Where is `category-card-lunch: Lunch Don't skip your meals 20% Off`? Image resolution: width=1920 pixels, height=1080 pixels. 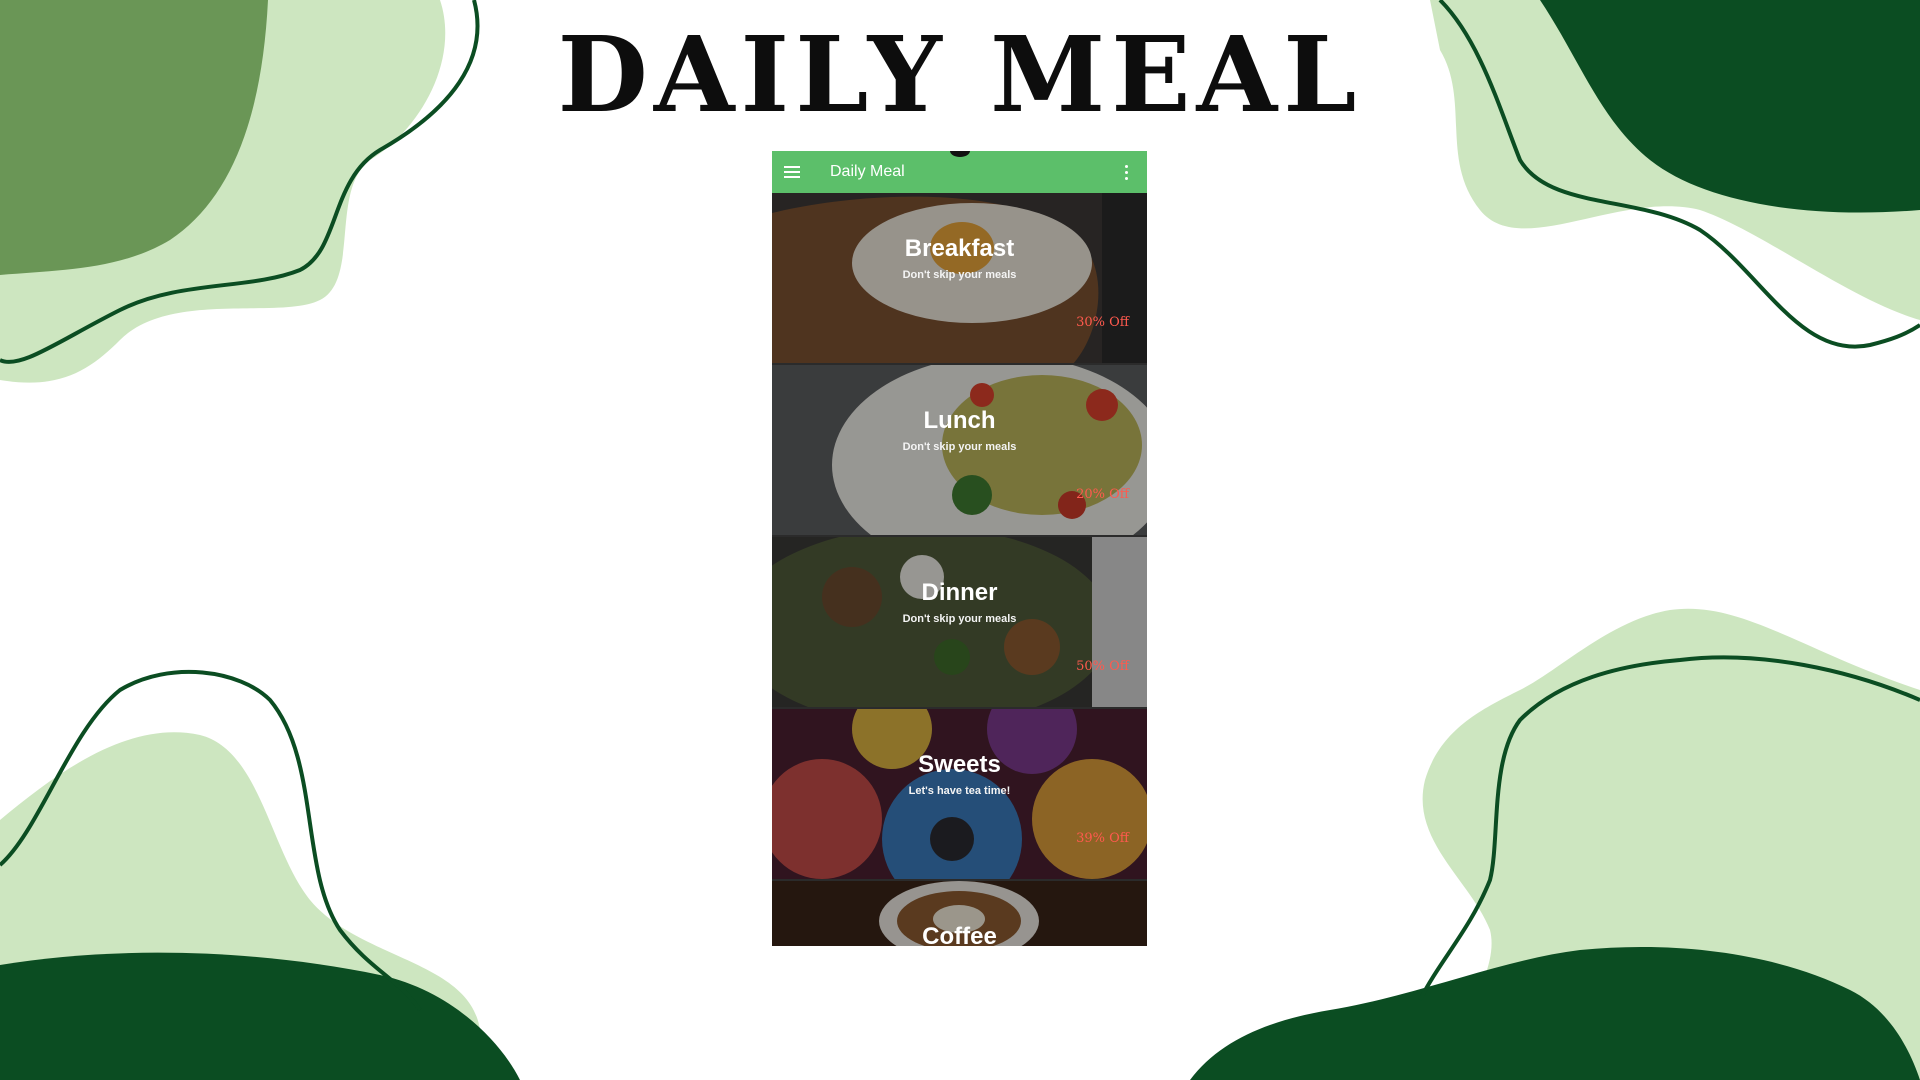 category-card-lunch: Lunch Don't skip your meals 20% Off is located at coordinates (959, 451).